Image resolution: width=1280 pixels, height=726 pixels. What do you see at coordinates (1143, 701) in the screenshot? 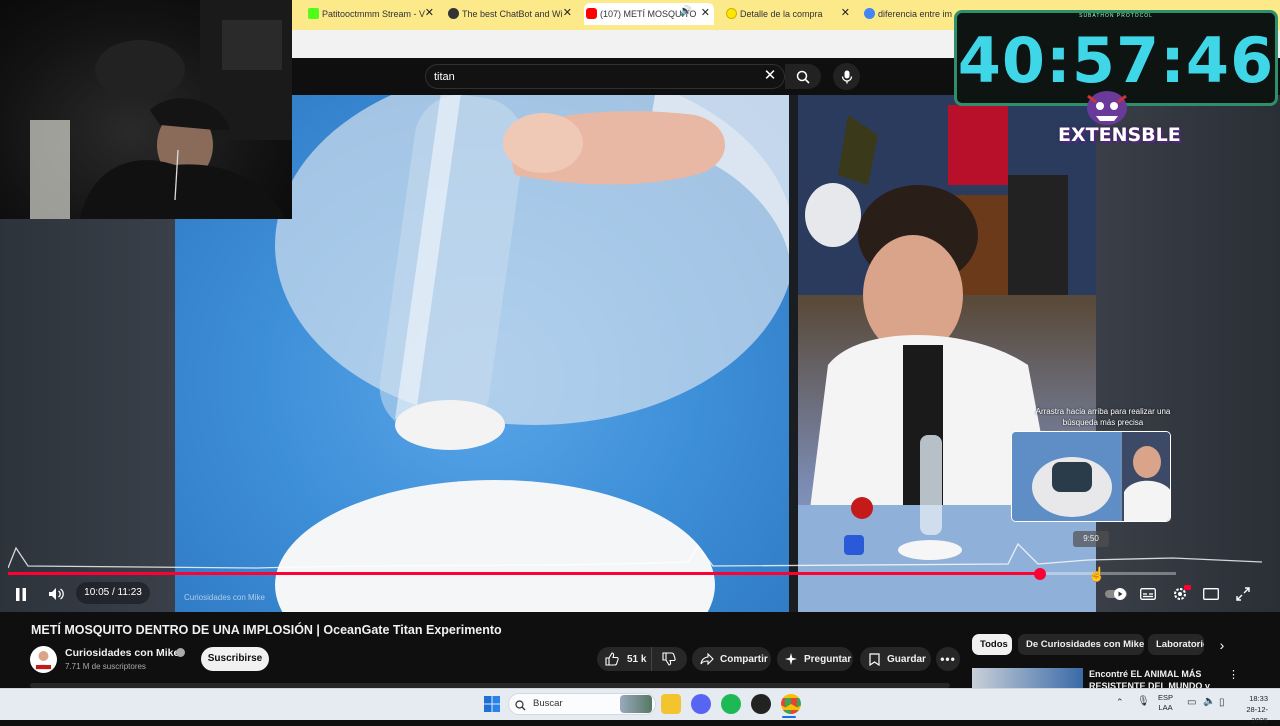
I see `microphone-icon: 🎙` at bounding box center [1143, 701].